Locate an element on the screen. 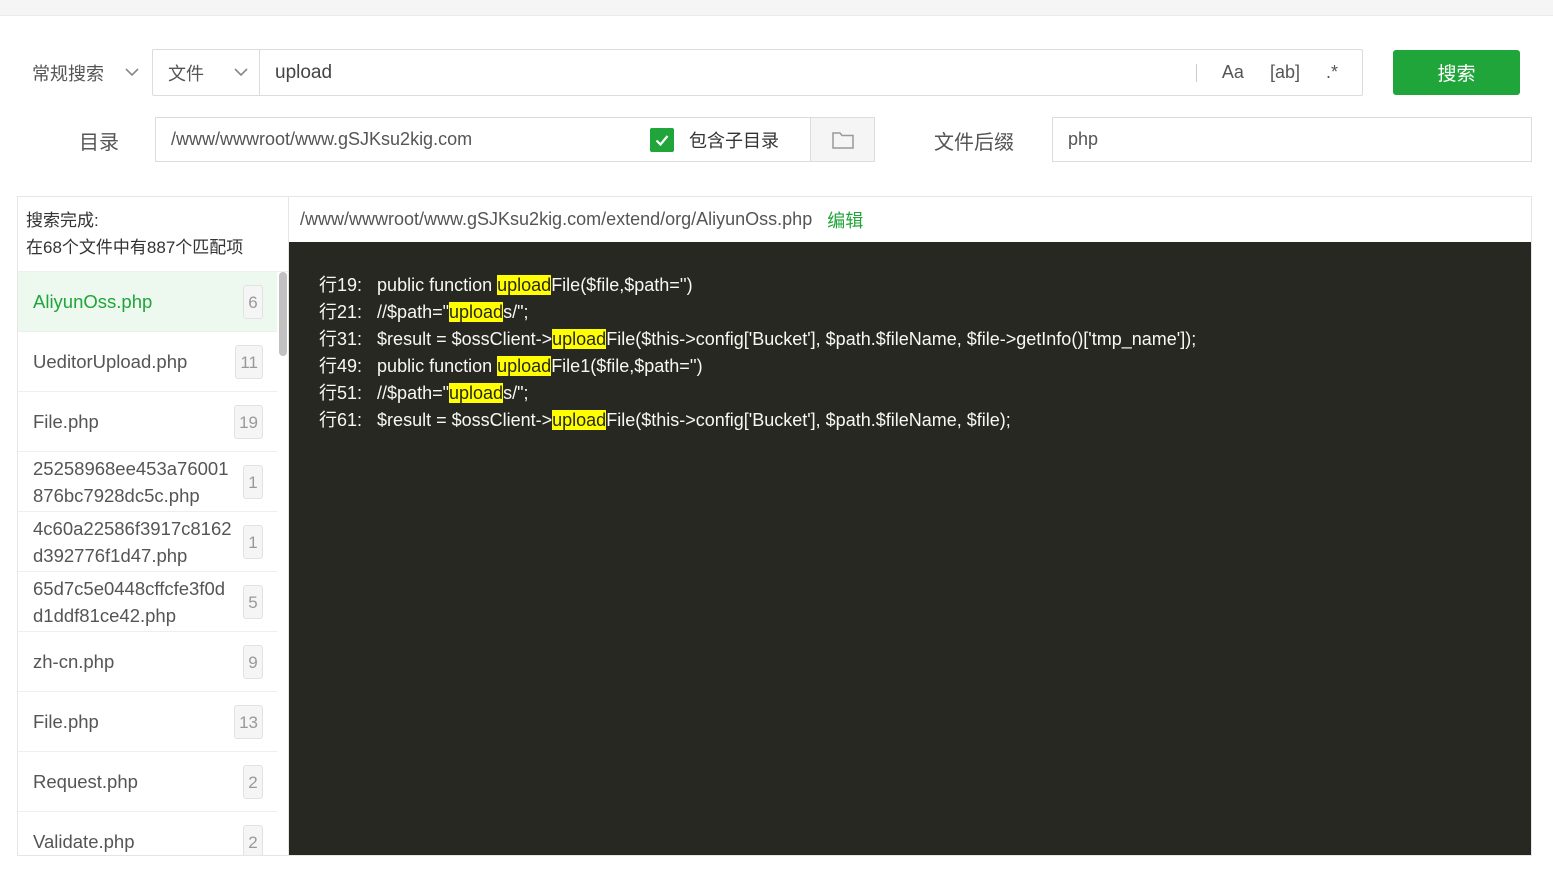 This screenshot has width=1553, height=872. search-mode-select: 常规搜索 is located at coordinates (87, 72).